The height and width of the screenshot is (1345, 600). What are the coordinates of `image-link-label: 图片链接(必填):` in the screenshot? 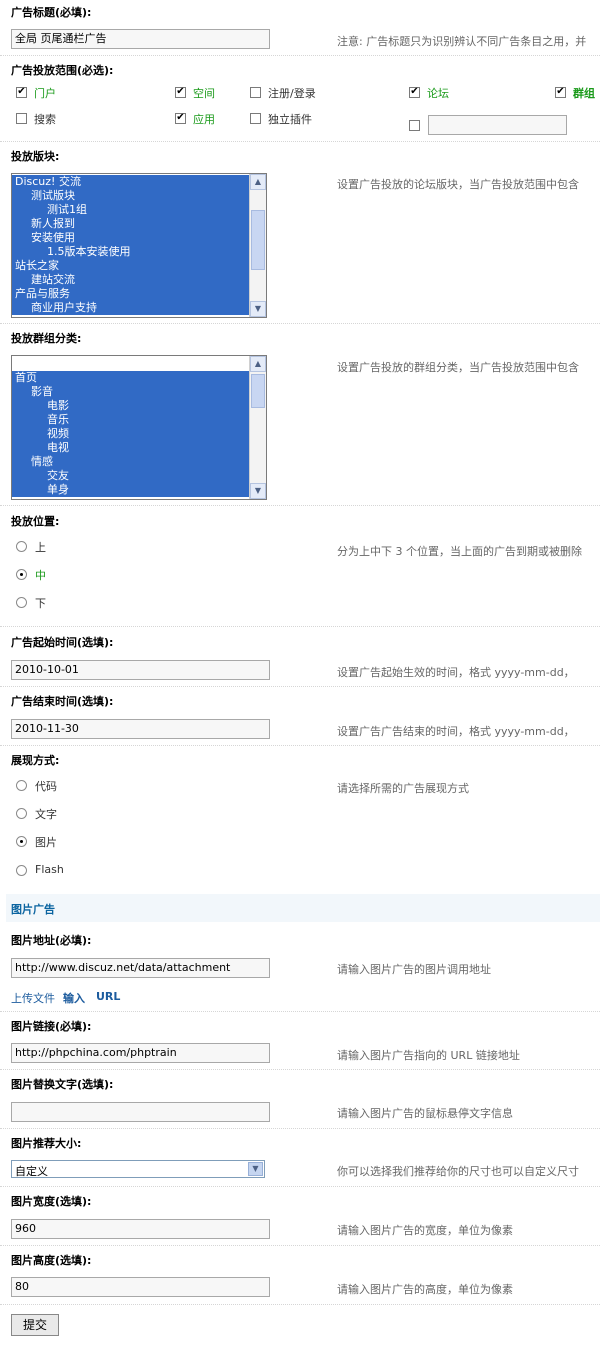 It's located at (51, 1026).